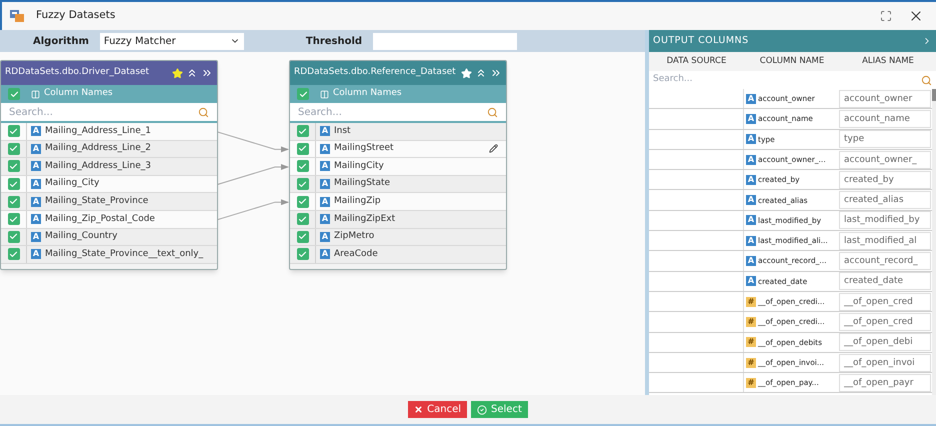 The width and height of the screenshot is (936, 426). What do you see at coordinates (131, 167) in the screenshot?
I see `column-name: Mailing_Address_Line_3` at bounding box center [131, 167].